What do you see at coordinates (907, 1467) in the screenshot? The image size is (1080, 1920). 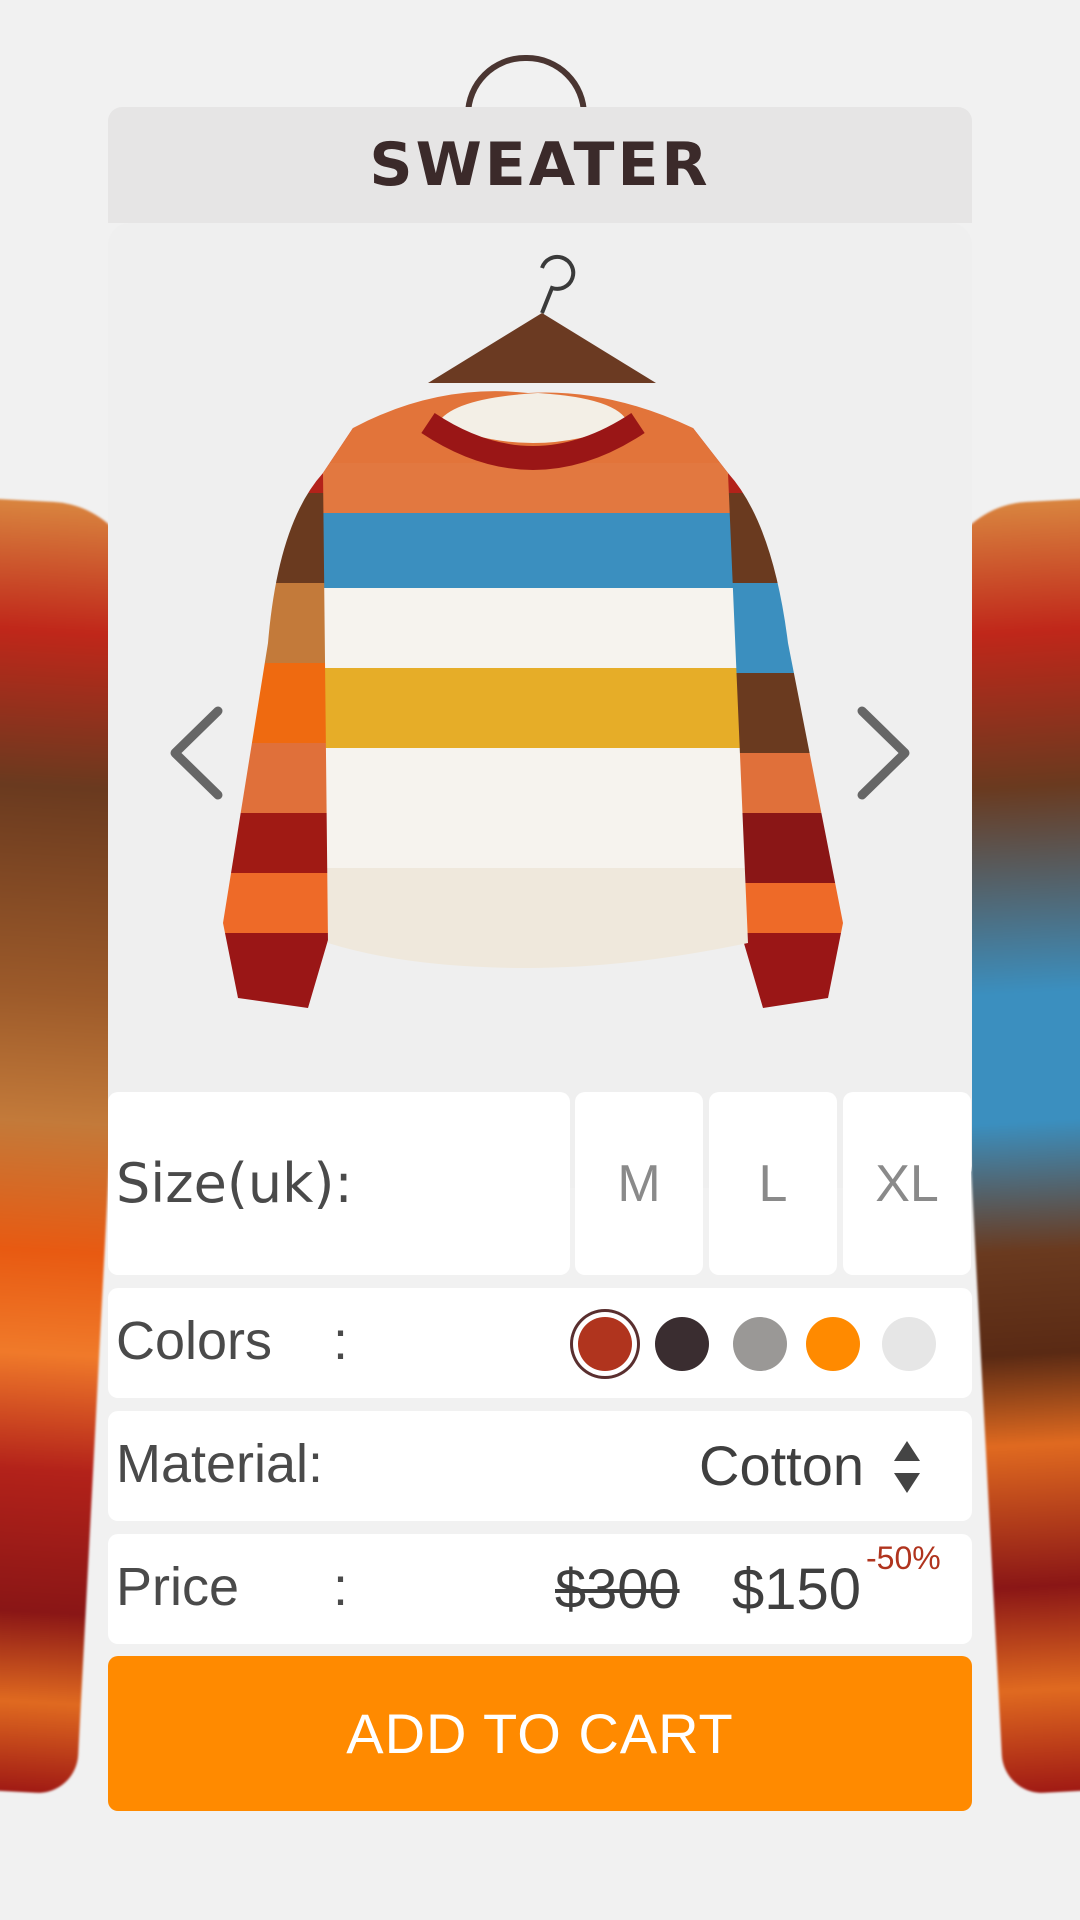 I see `up-down-stepper-icon` at bounding box center [907, 1467].